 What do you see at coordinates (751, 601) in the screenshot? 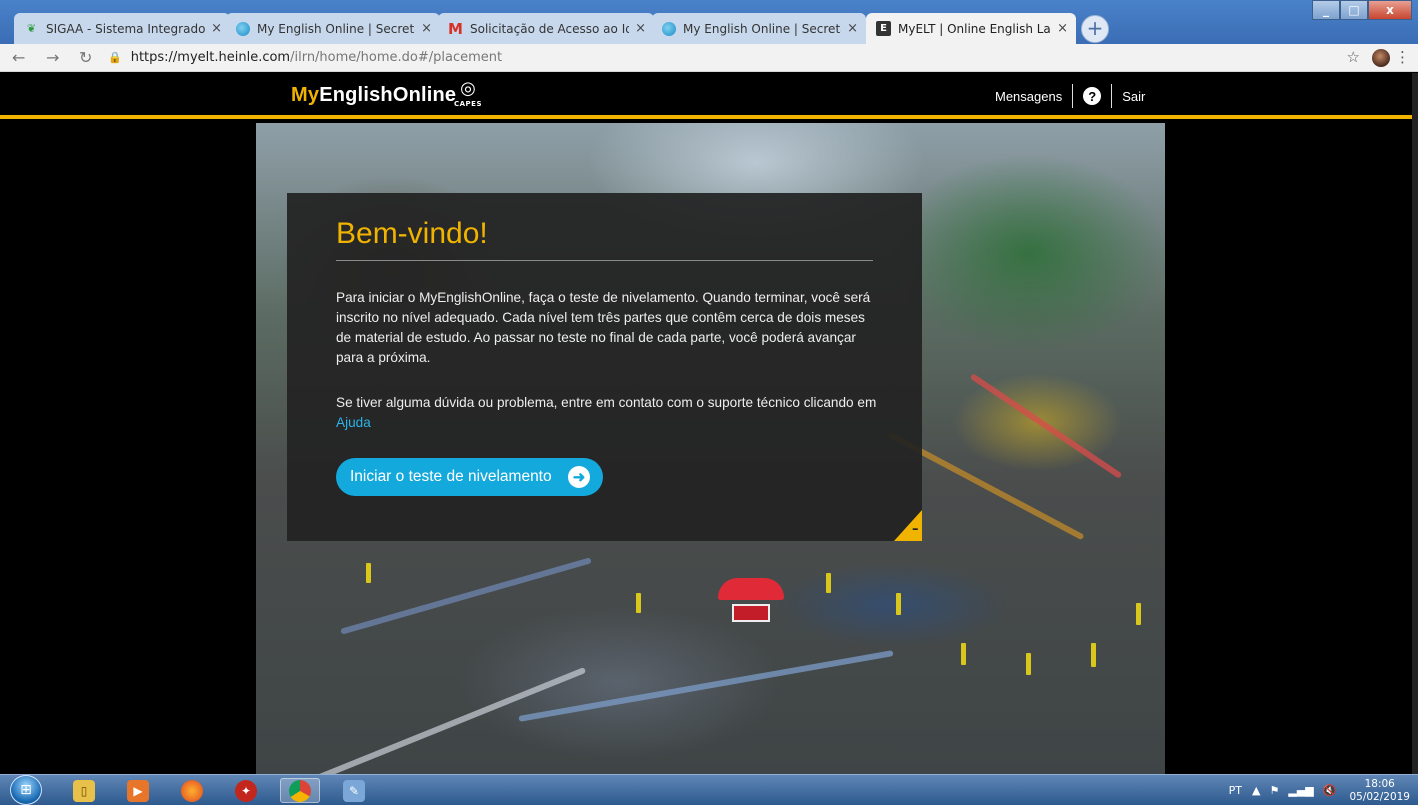
I see `food-cart` at bounding box center [751, 601].